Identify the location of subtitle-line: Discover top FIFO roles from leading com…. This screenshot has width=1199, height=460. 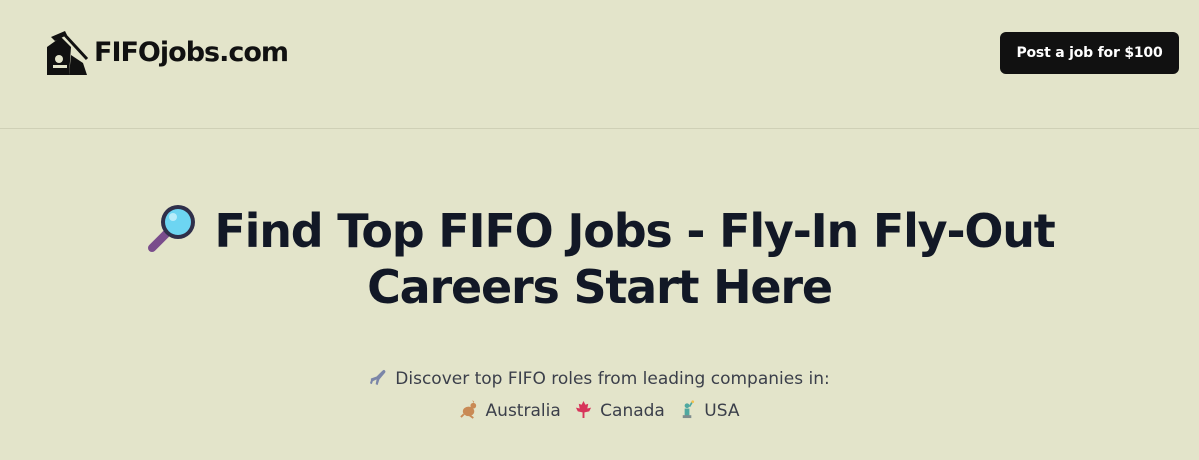
(599, 379).